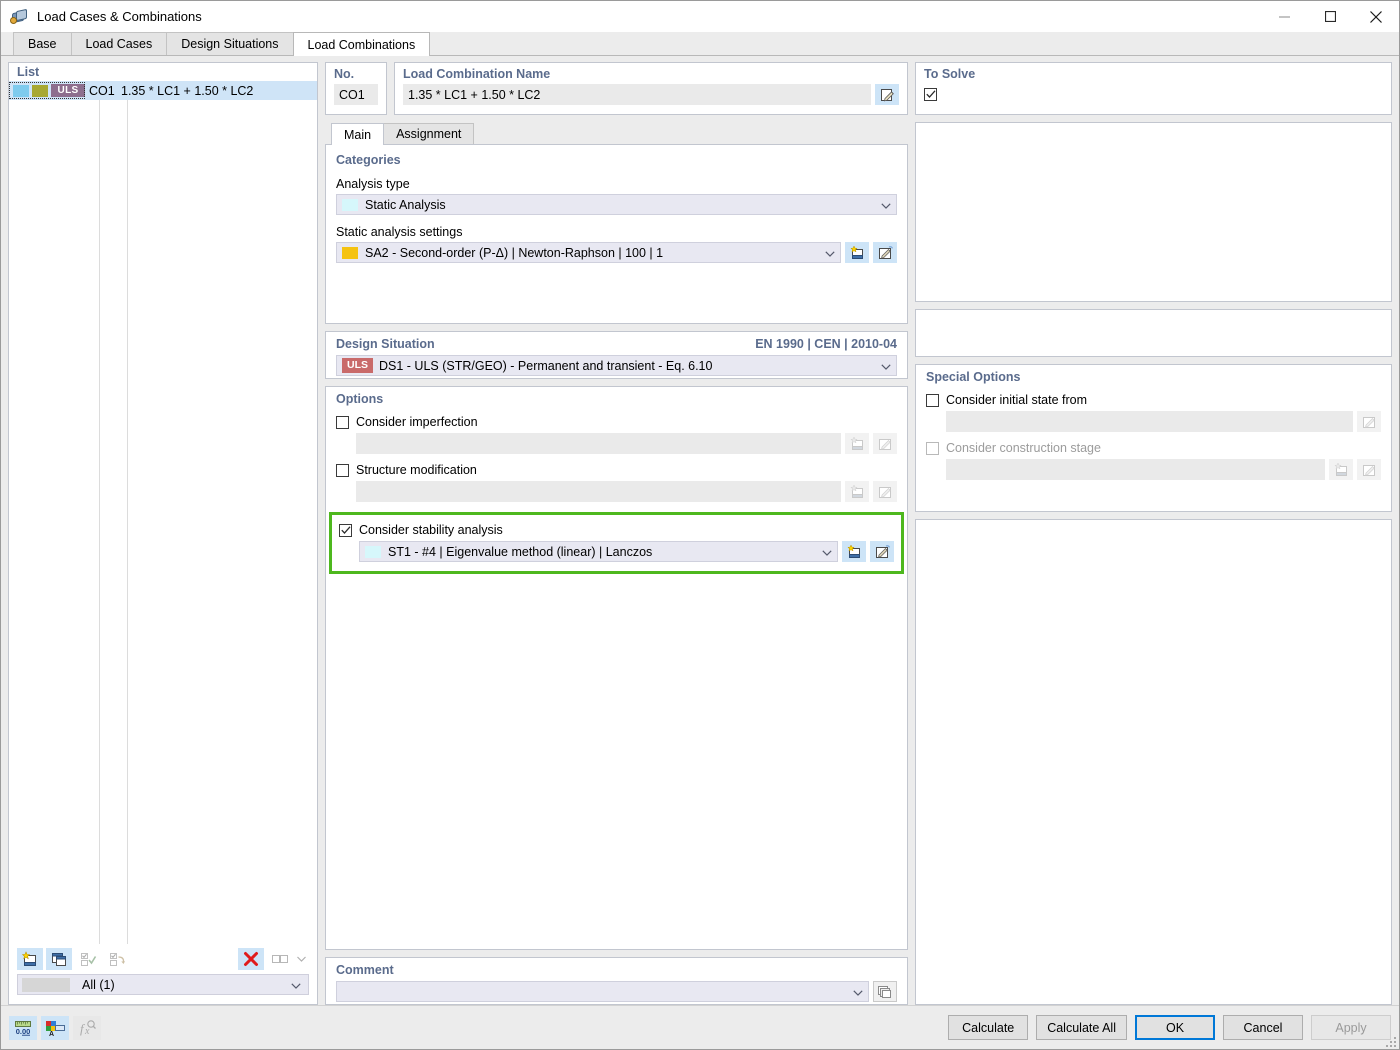  Describe the element at coordinates (616, 422) in the screenshot. I see `consider-imperfection-row: Consider imperfection` at that location.